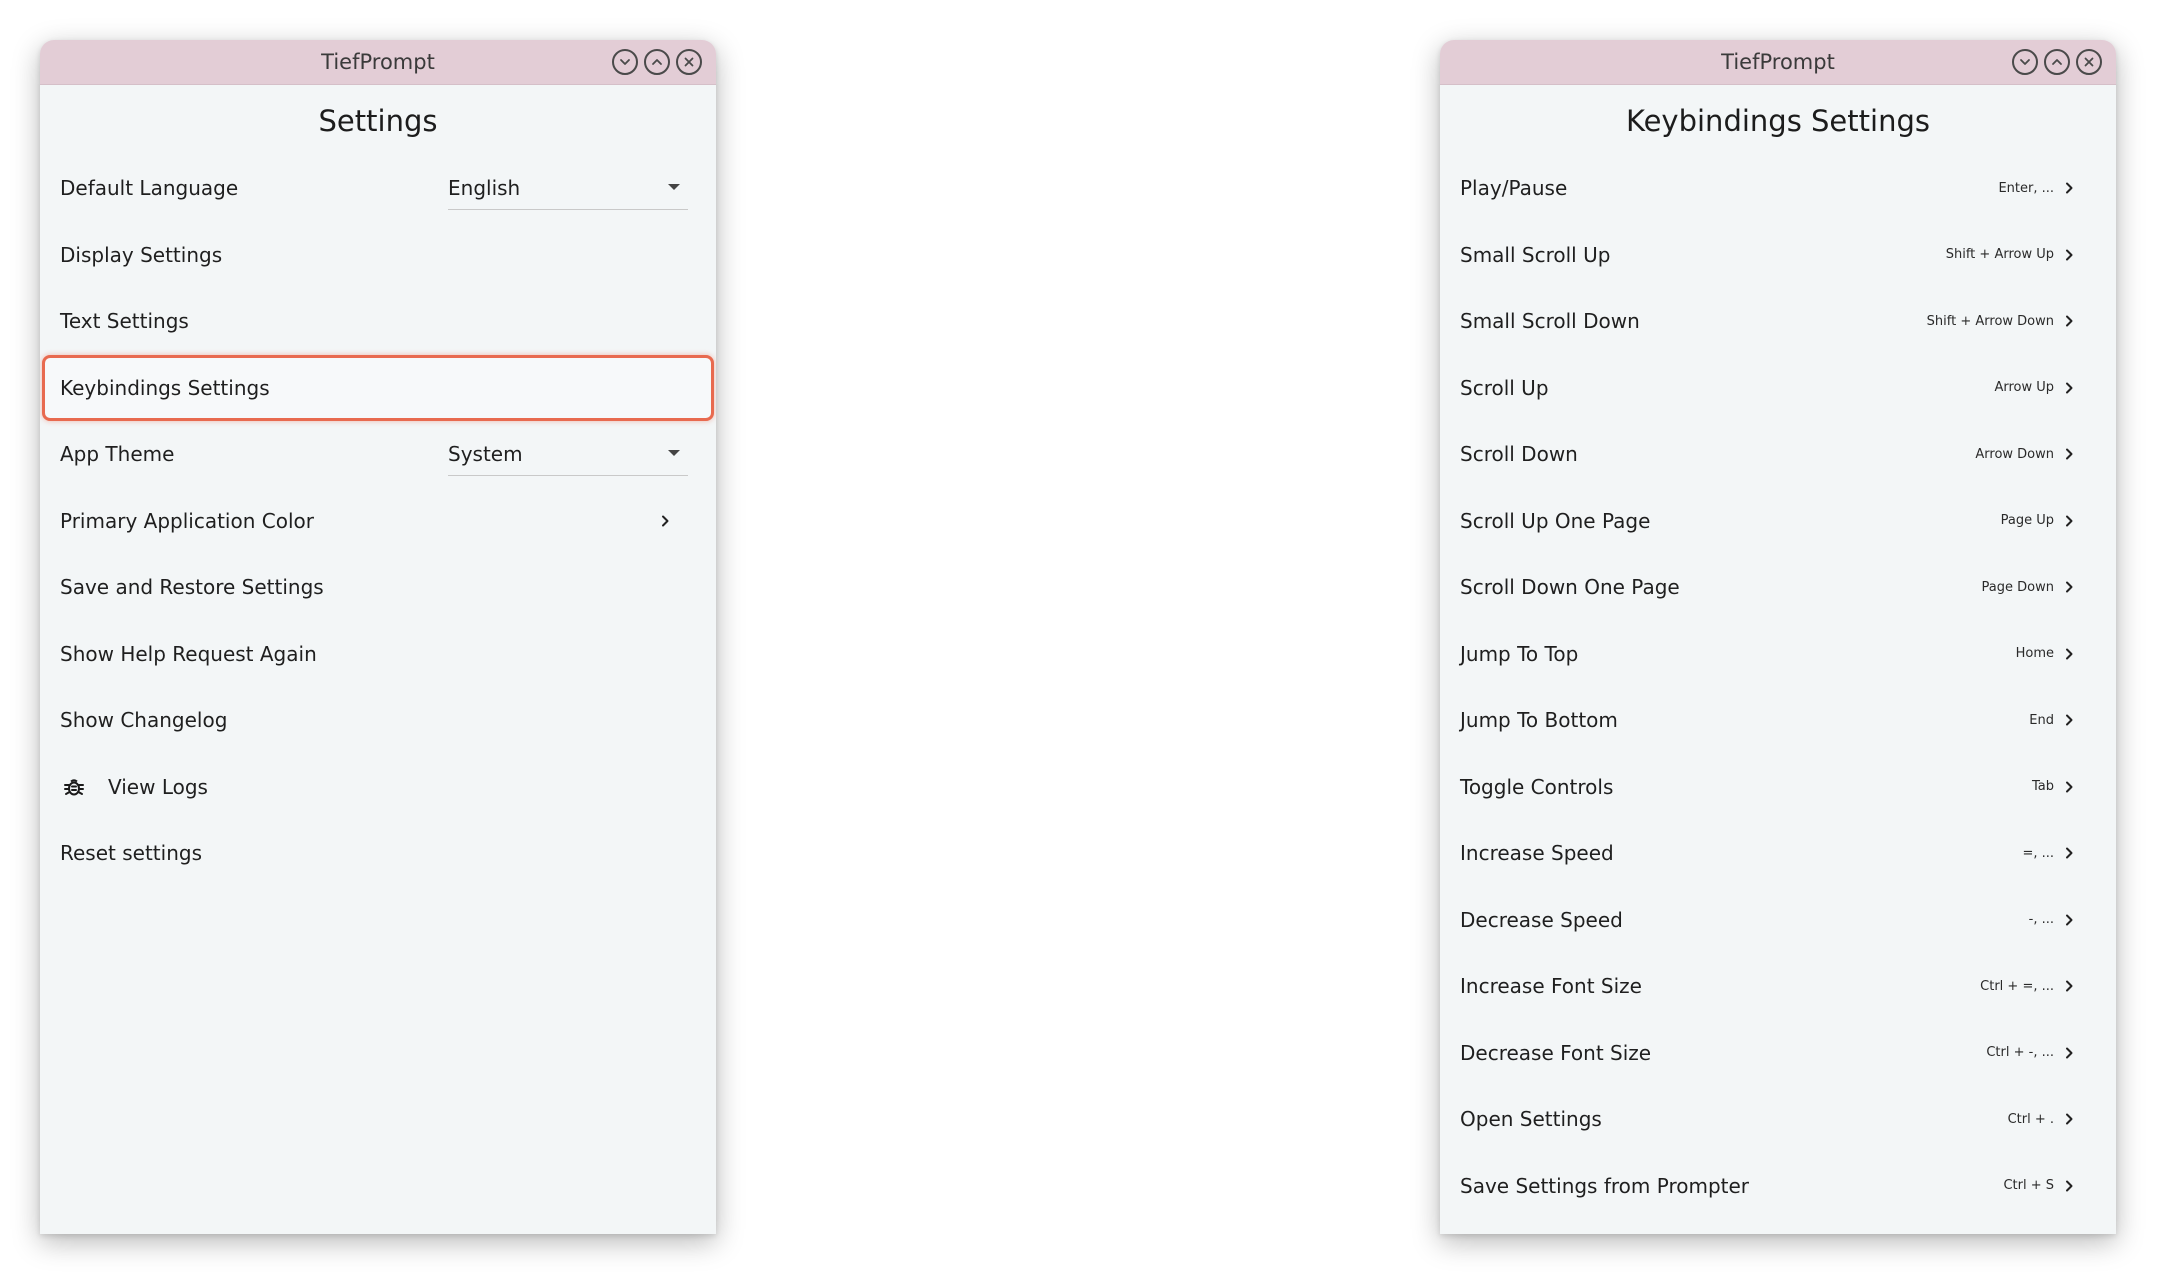 This screenshot has width=2161, height=1284. Describe the element at coordinates (1778, 255) in the screenshot. I see `keybinding-item: Small Scroll Up Shift + Arrow Up` at that location.